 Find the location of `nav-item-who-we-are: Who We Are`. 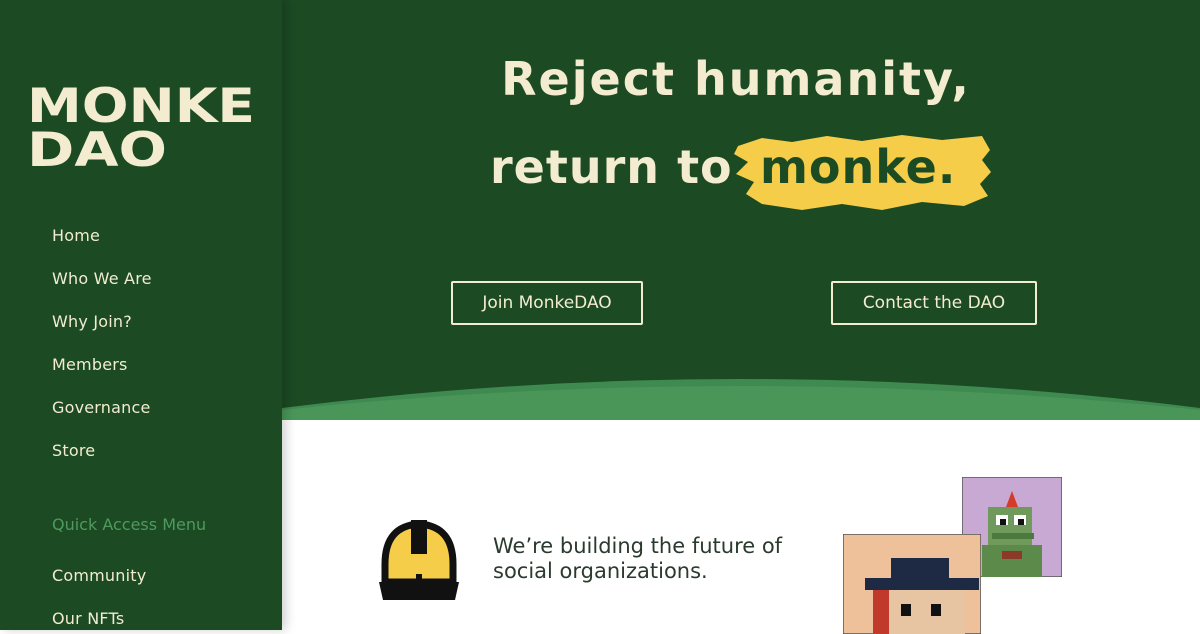

nav-item-who-we-are: Who We Are is located at coordinates (102, 278).